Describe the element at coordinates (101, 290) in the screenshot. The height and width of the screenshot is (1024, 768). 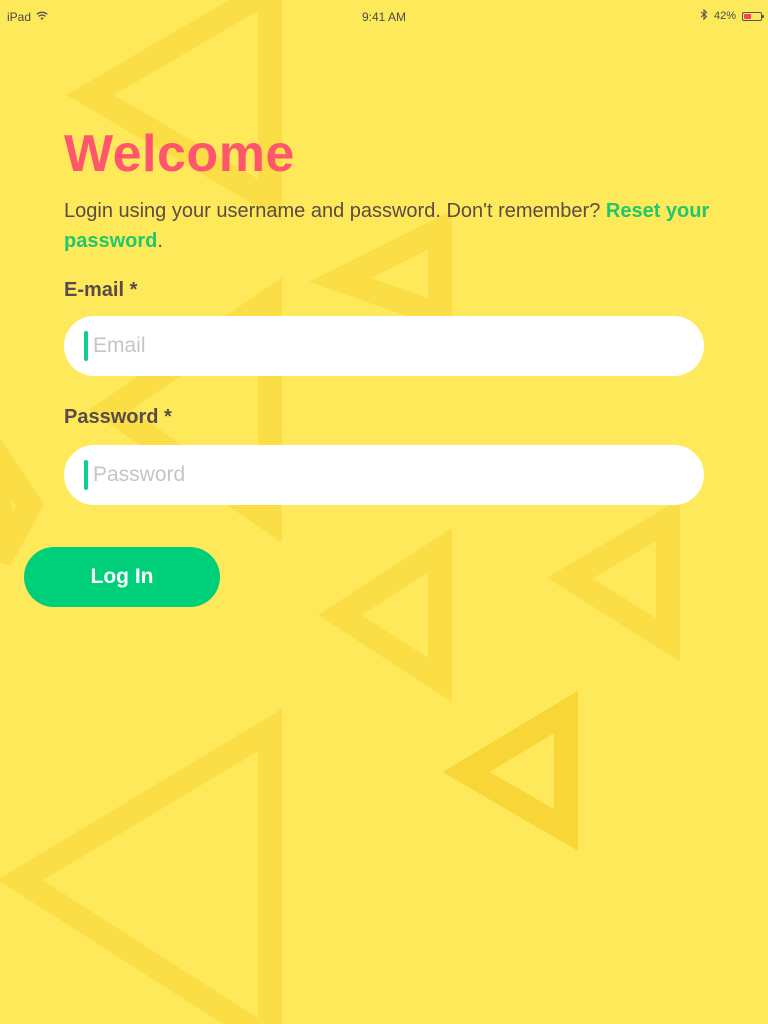
I see `email-label: E-mail *` at that location.